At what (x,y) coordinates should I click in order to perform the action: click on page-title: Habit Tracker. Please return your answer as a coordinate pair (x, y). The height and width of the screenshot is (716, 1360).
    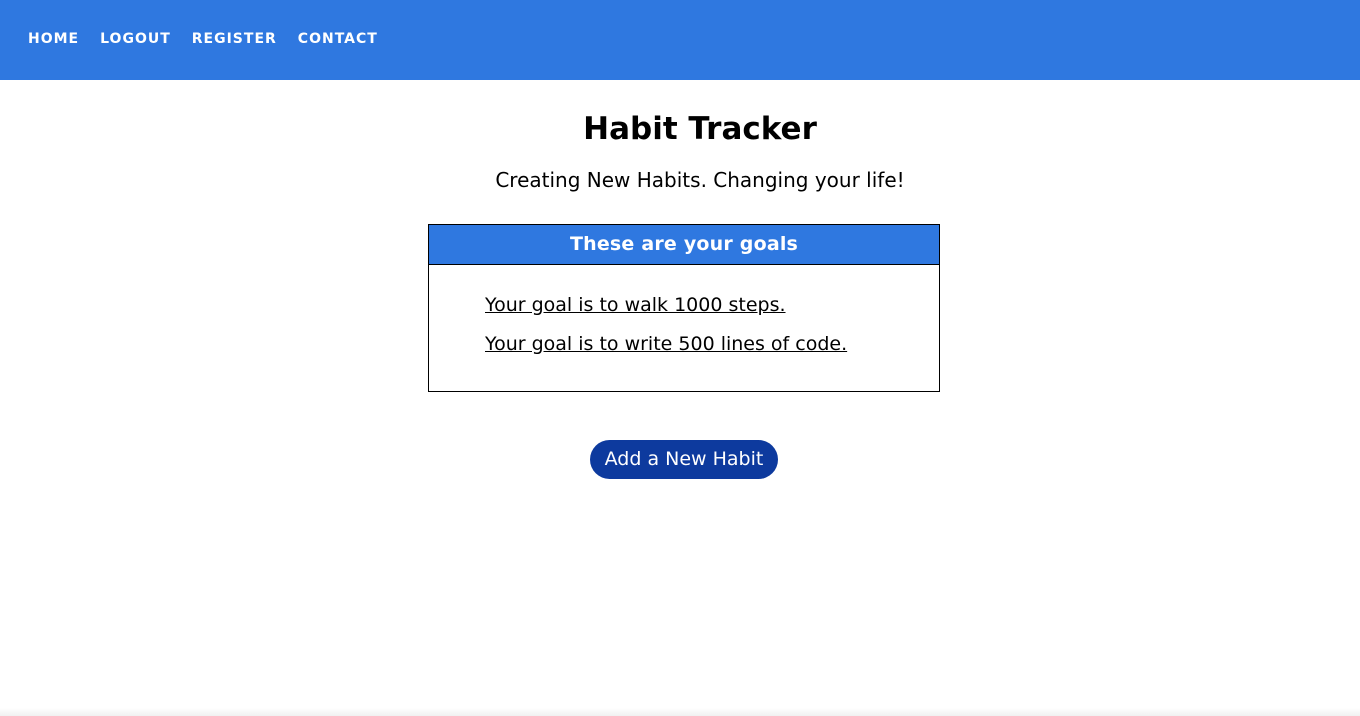
    Looking at the image, I should click on (700, 129).